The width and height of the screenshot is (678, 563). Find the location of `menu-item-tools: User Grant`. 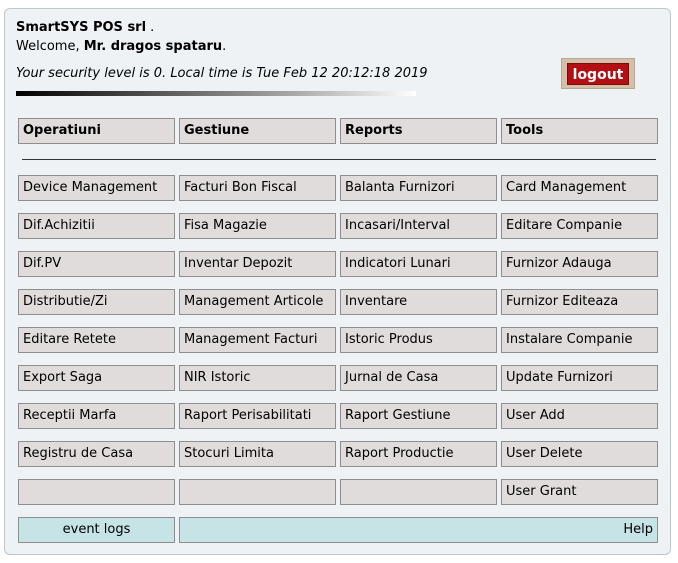

menu-item-tools: User Grant is located at coordinates (579, 492).